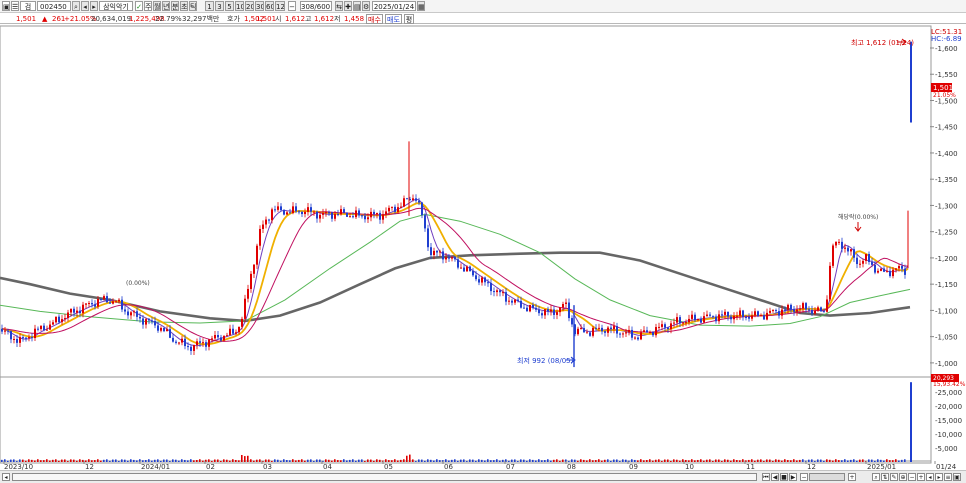 The width and height of the screenshot is (966, 483). I want to click on sell-button: 매도, so click(393, 19).